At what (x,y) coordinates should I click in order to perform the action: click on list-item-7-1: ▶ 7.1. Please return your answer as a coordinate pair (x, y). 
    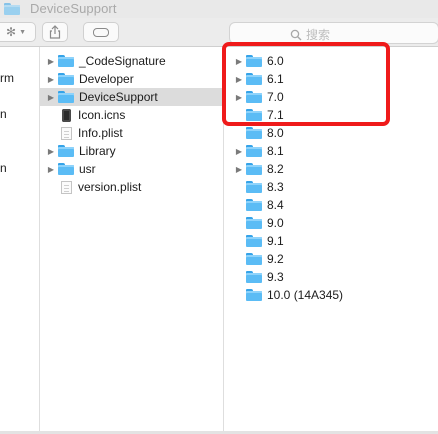
    Looking at the image, I should click on (331, 115).